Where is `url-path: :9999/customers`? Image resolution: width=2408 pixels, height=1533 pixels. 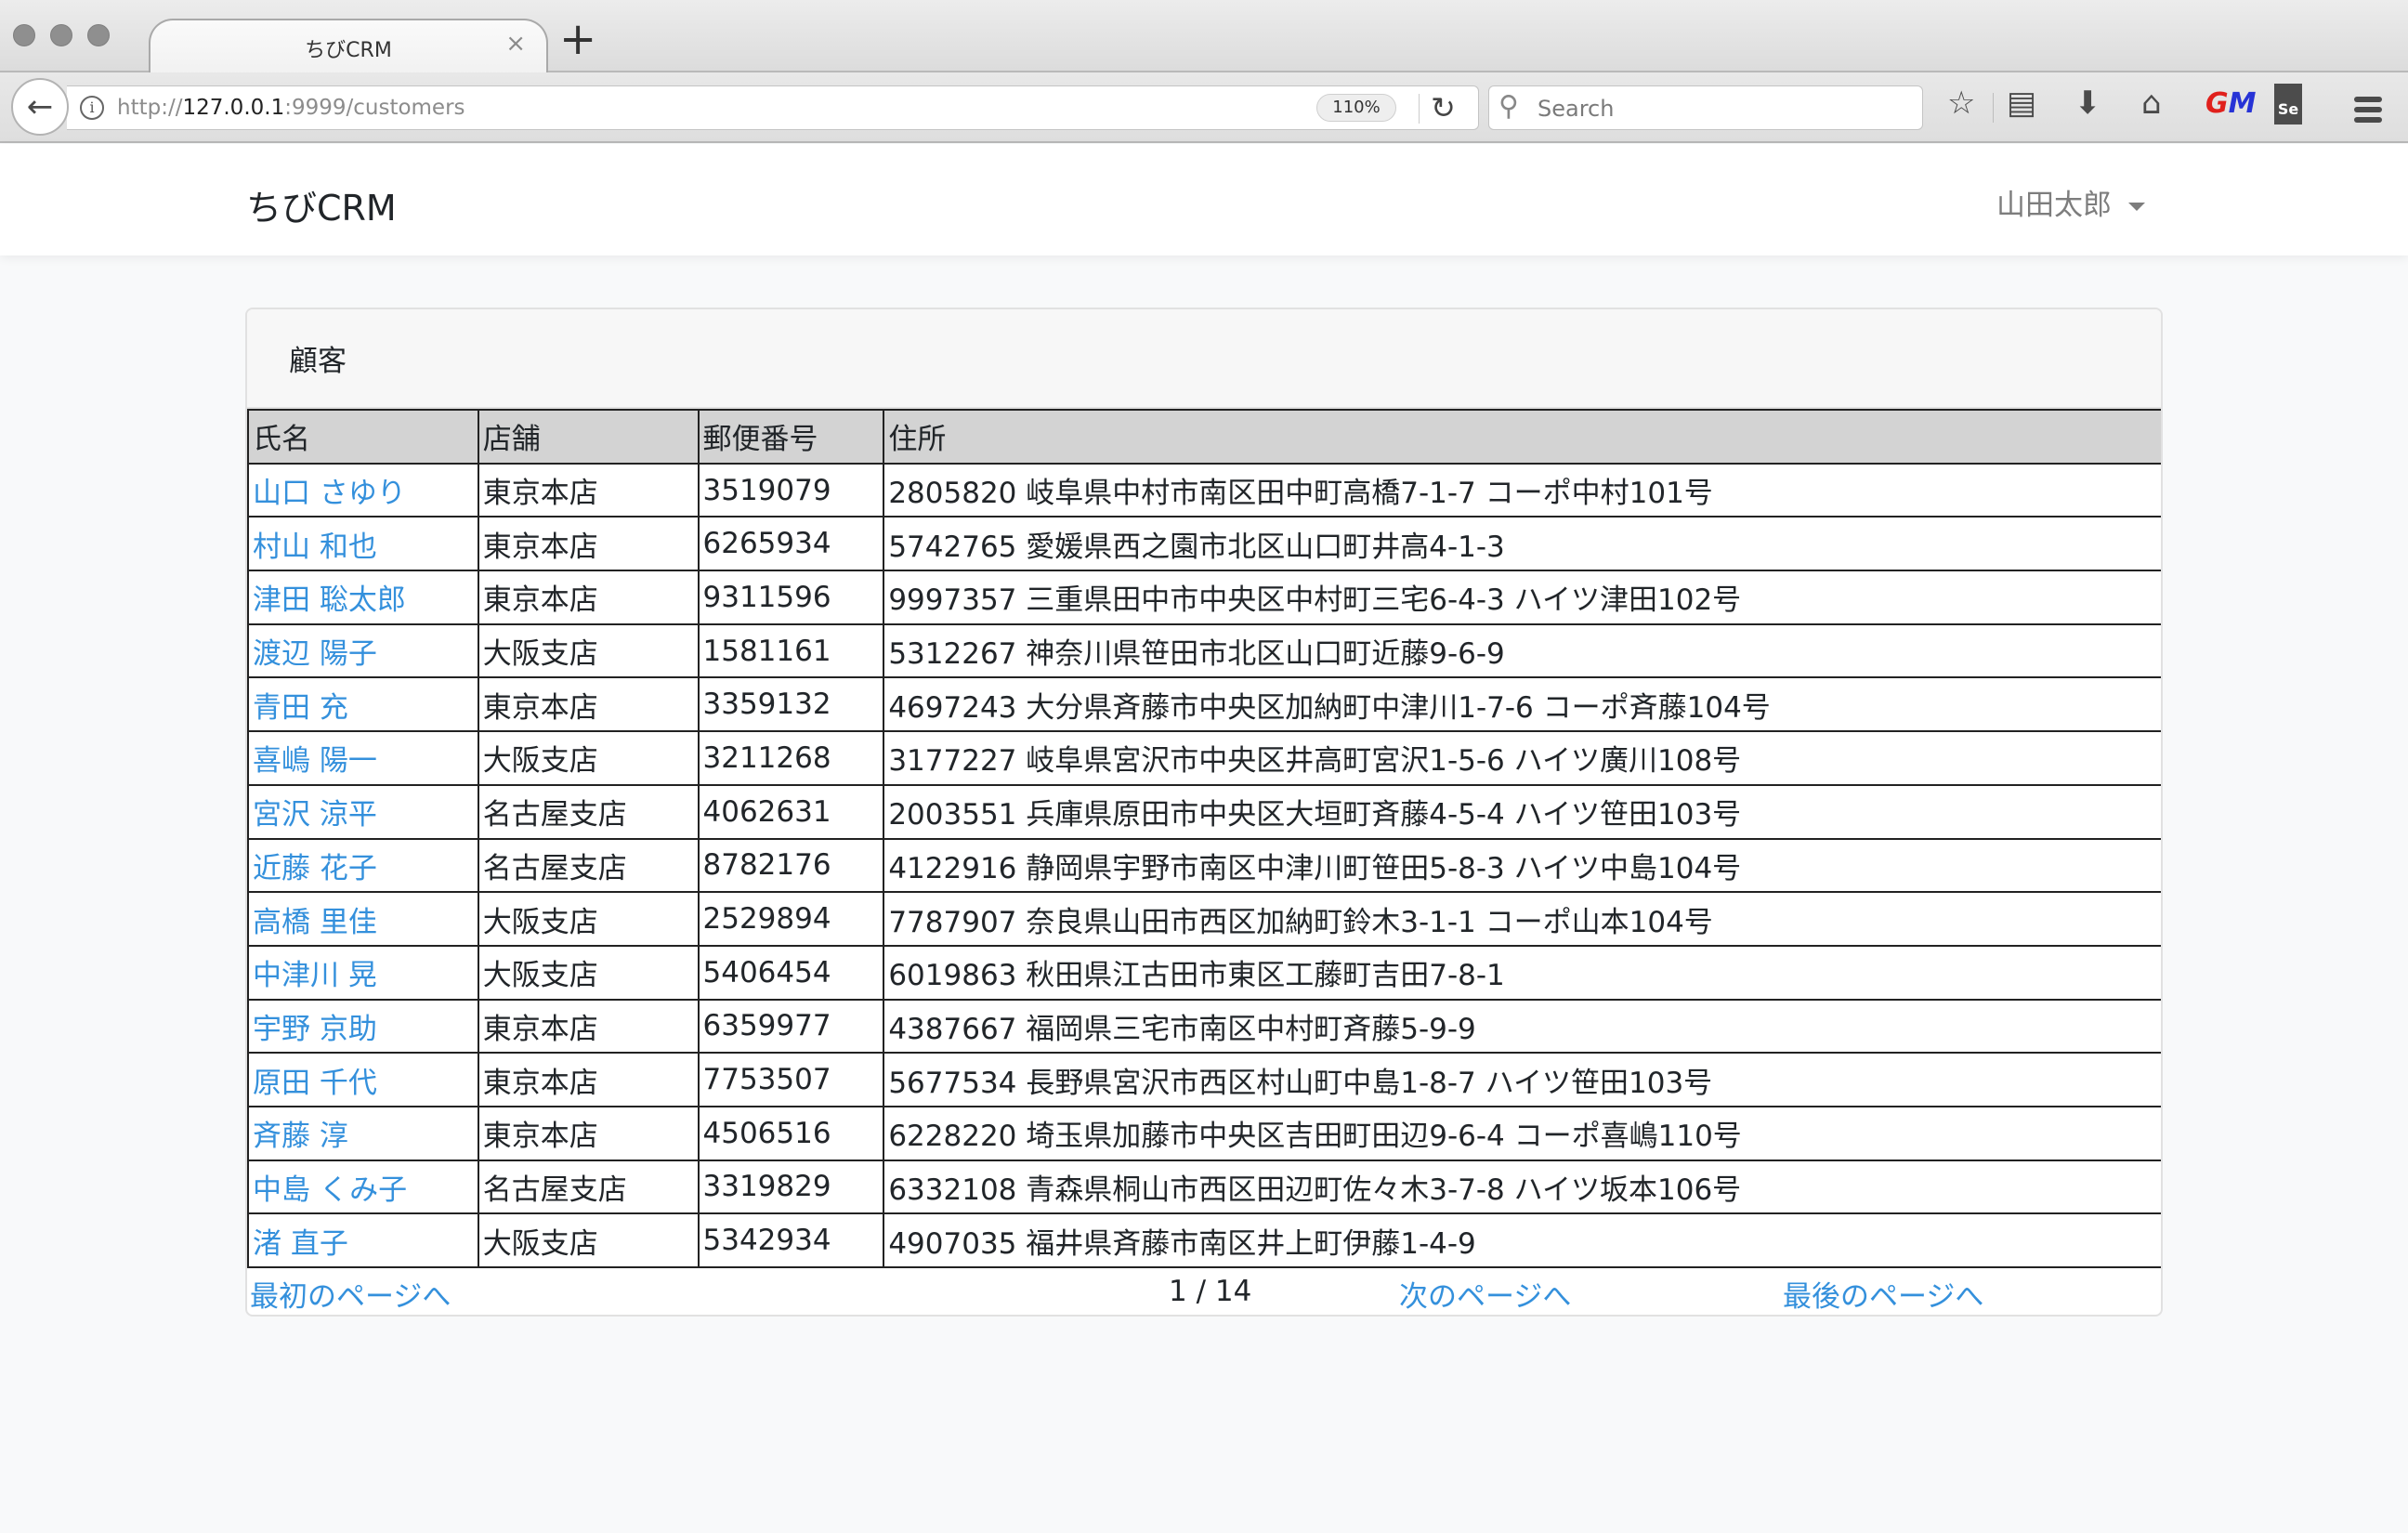 url-path: :9999/customers is located at coordinates (374, 108).